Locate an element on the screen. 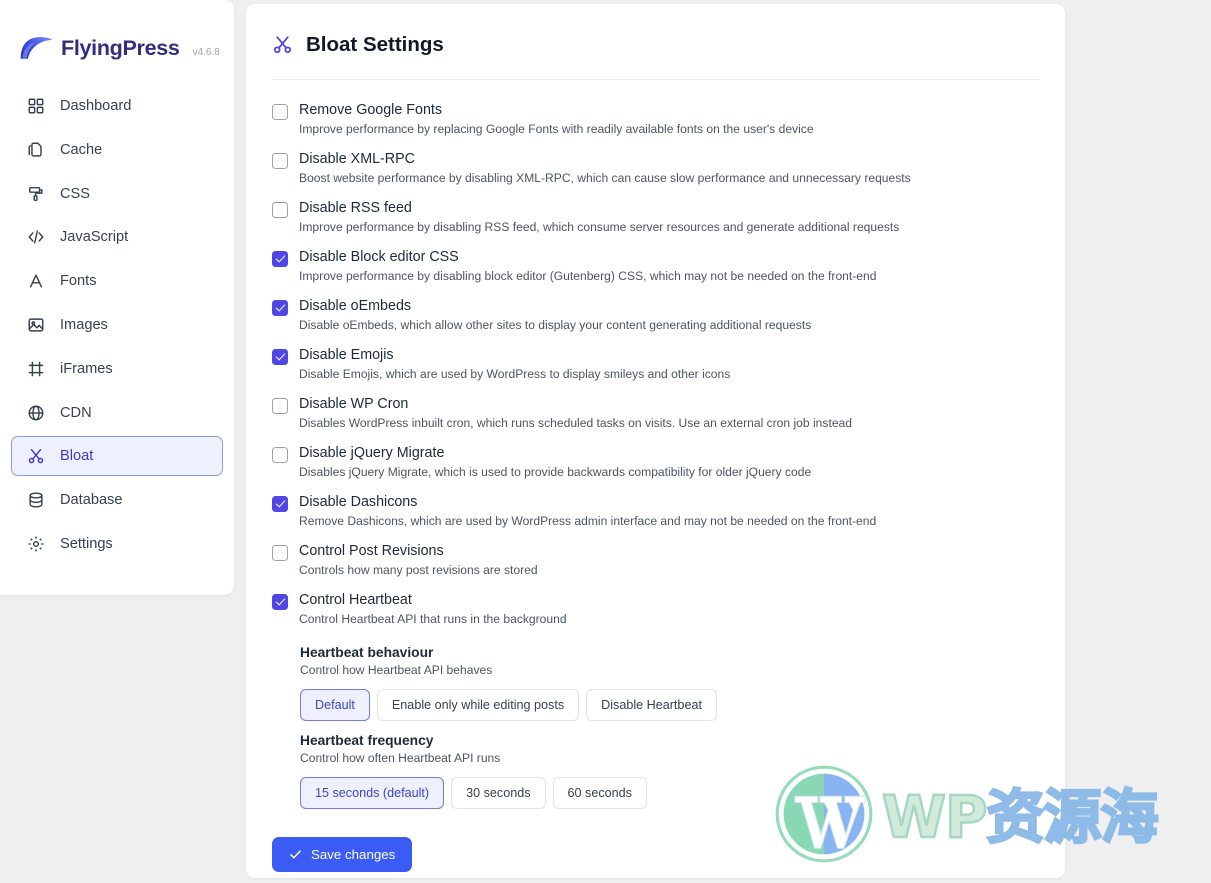 Image resolution: width=1211 pixels, height=883 pixels. heartbeat-behaviour-option-disable: Disable Heartbeat is located at coordinates (651, 705).